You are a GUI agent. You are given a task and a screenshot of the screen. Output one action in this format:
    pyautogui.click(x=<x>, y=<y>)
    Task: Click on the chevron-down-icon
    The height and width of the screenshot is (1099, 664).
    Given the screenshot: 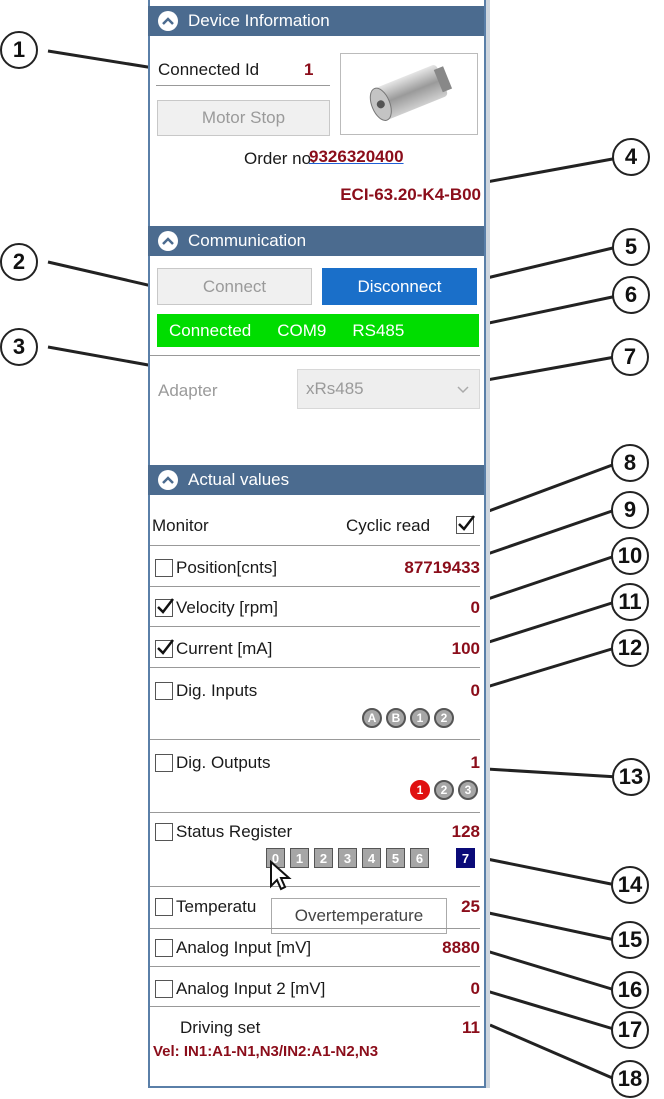 What is the action you would take?
    pyautogui.click(x=463, y=390)
    